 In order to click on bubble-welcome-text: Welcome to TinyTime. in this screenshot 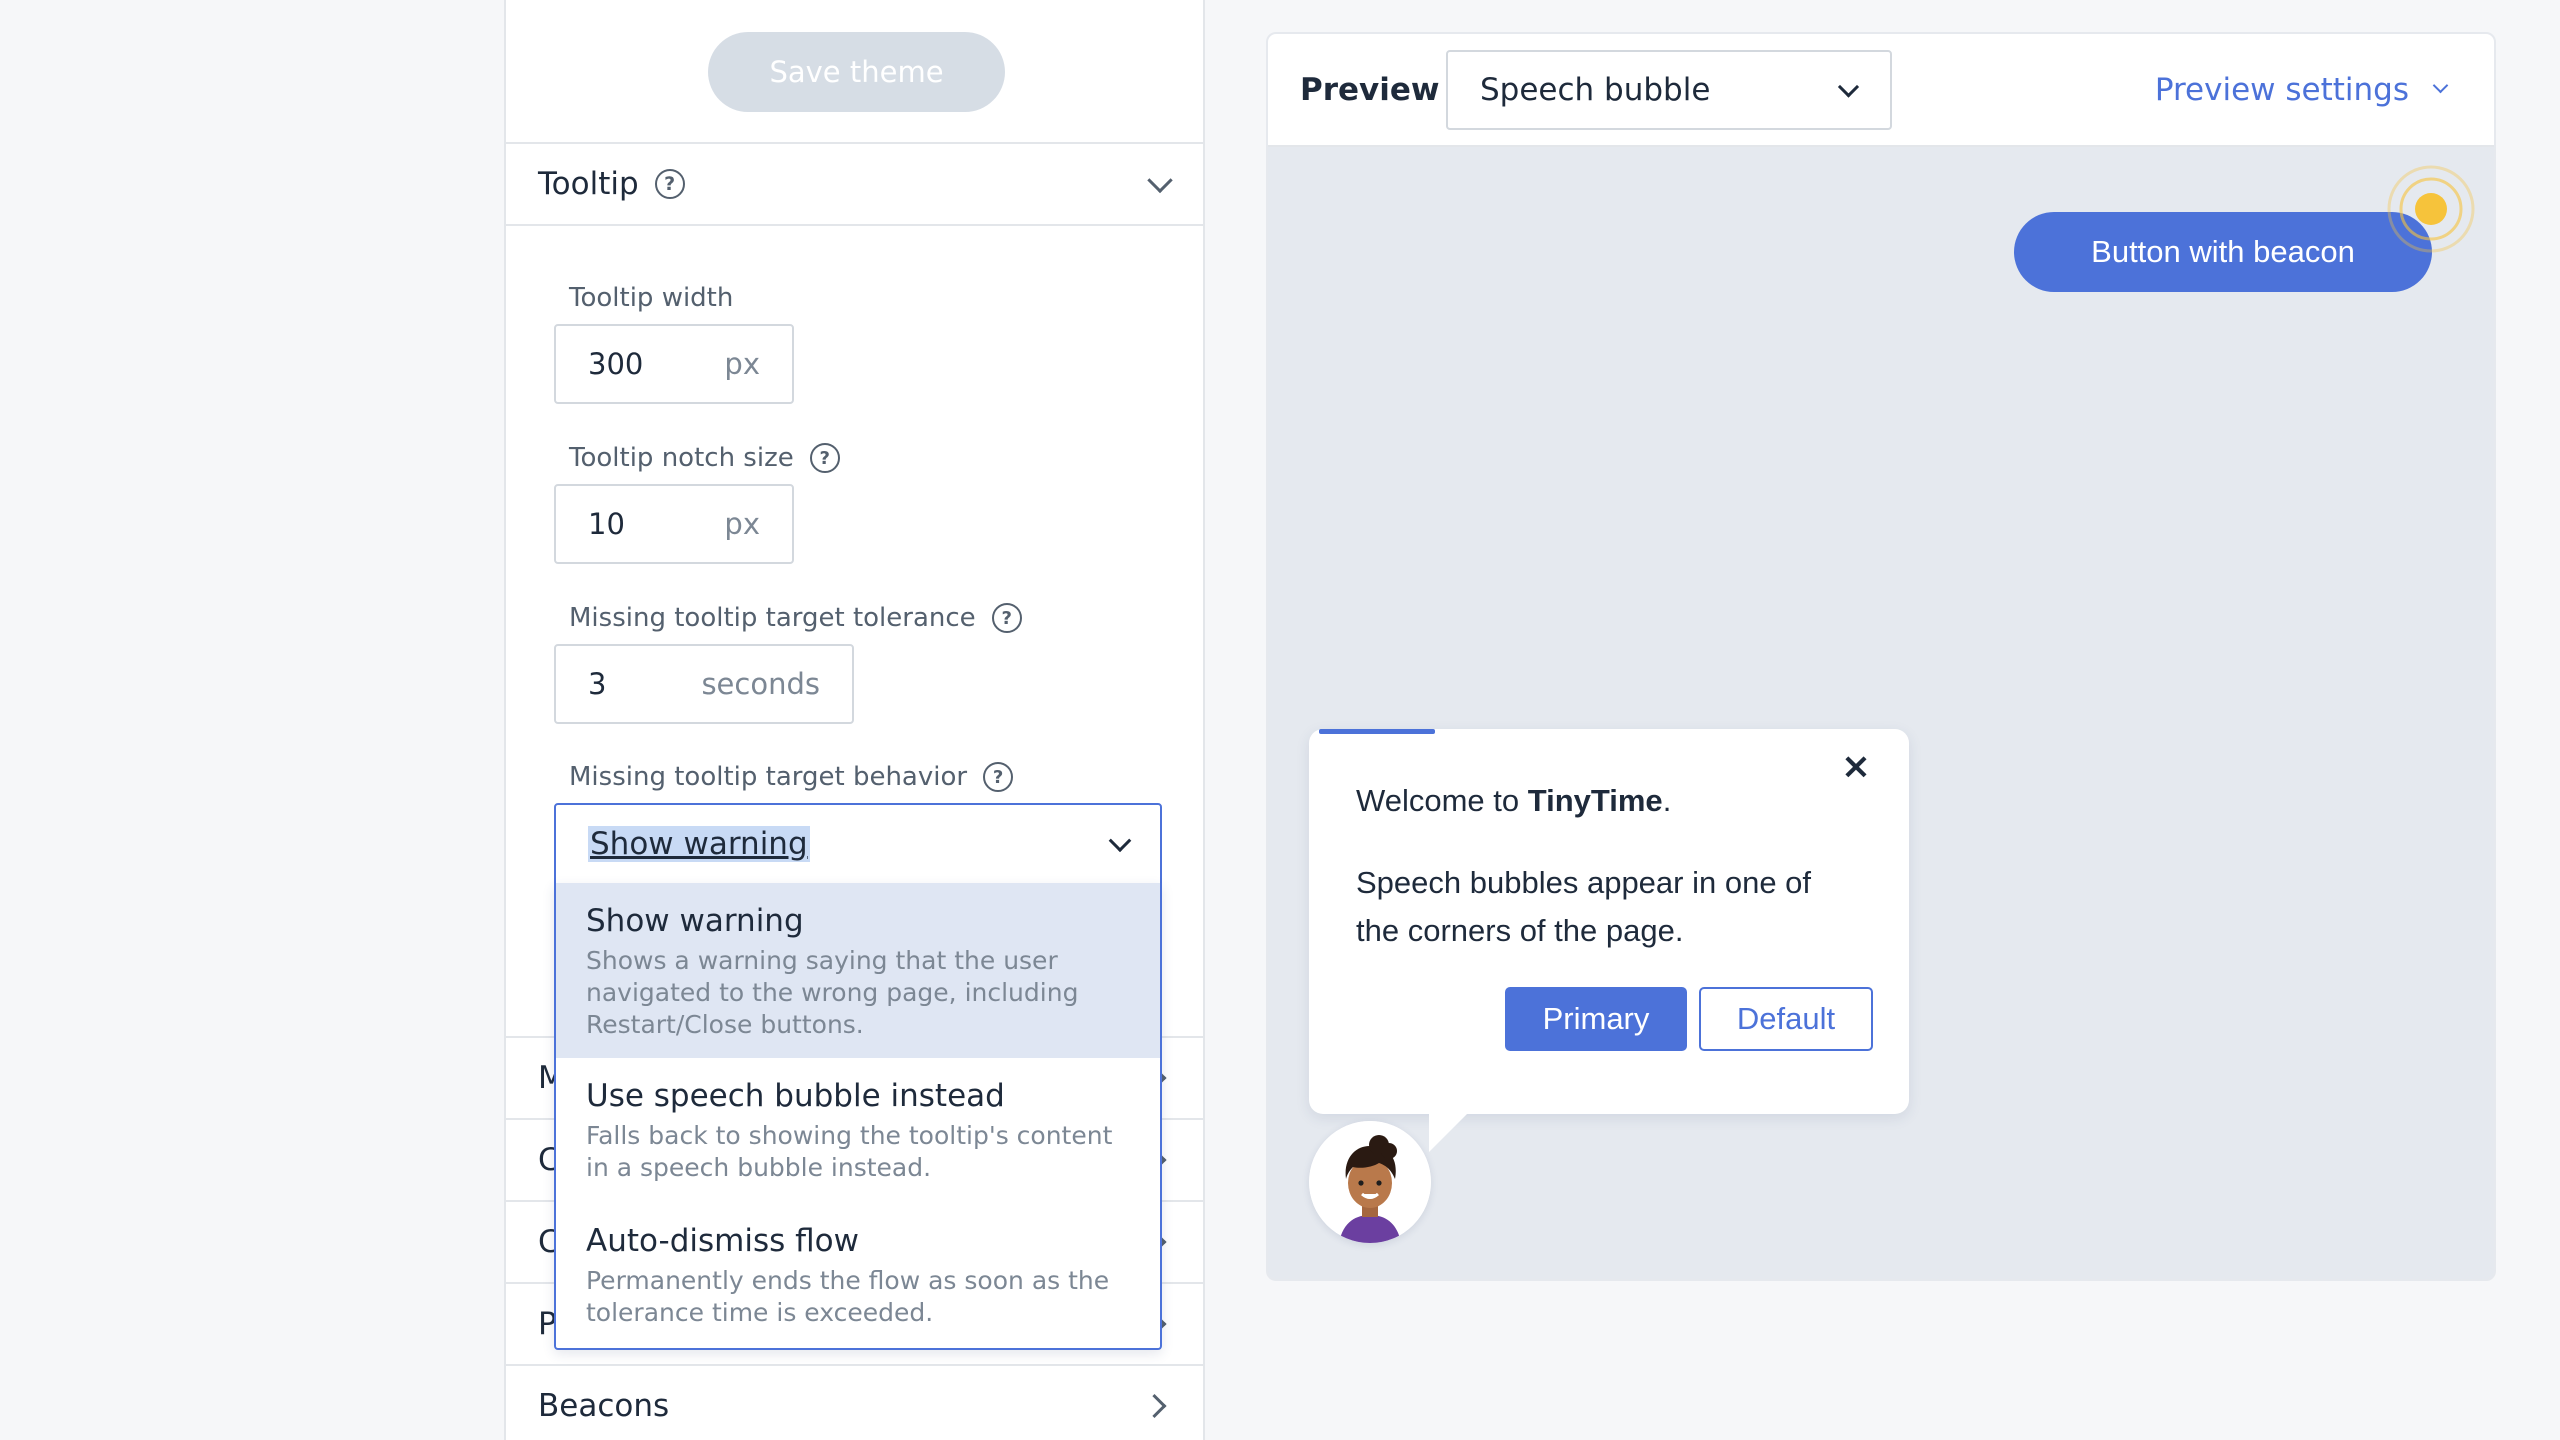, I will do `click(1513, 801)`.